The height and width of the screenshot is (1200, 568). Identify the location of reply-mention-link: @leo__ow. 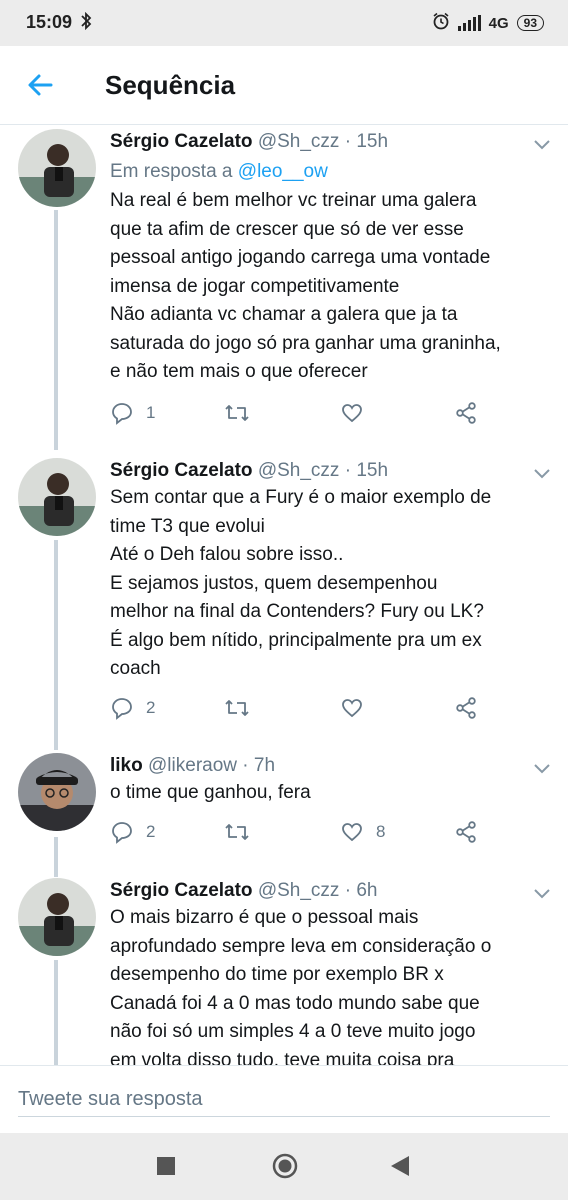
(283, 171).